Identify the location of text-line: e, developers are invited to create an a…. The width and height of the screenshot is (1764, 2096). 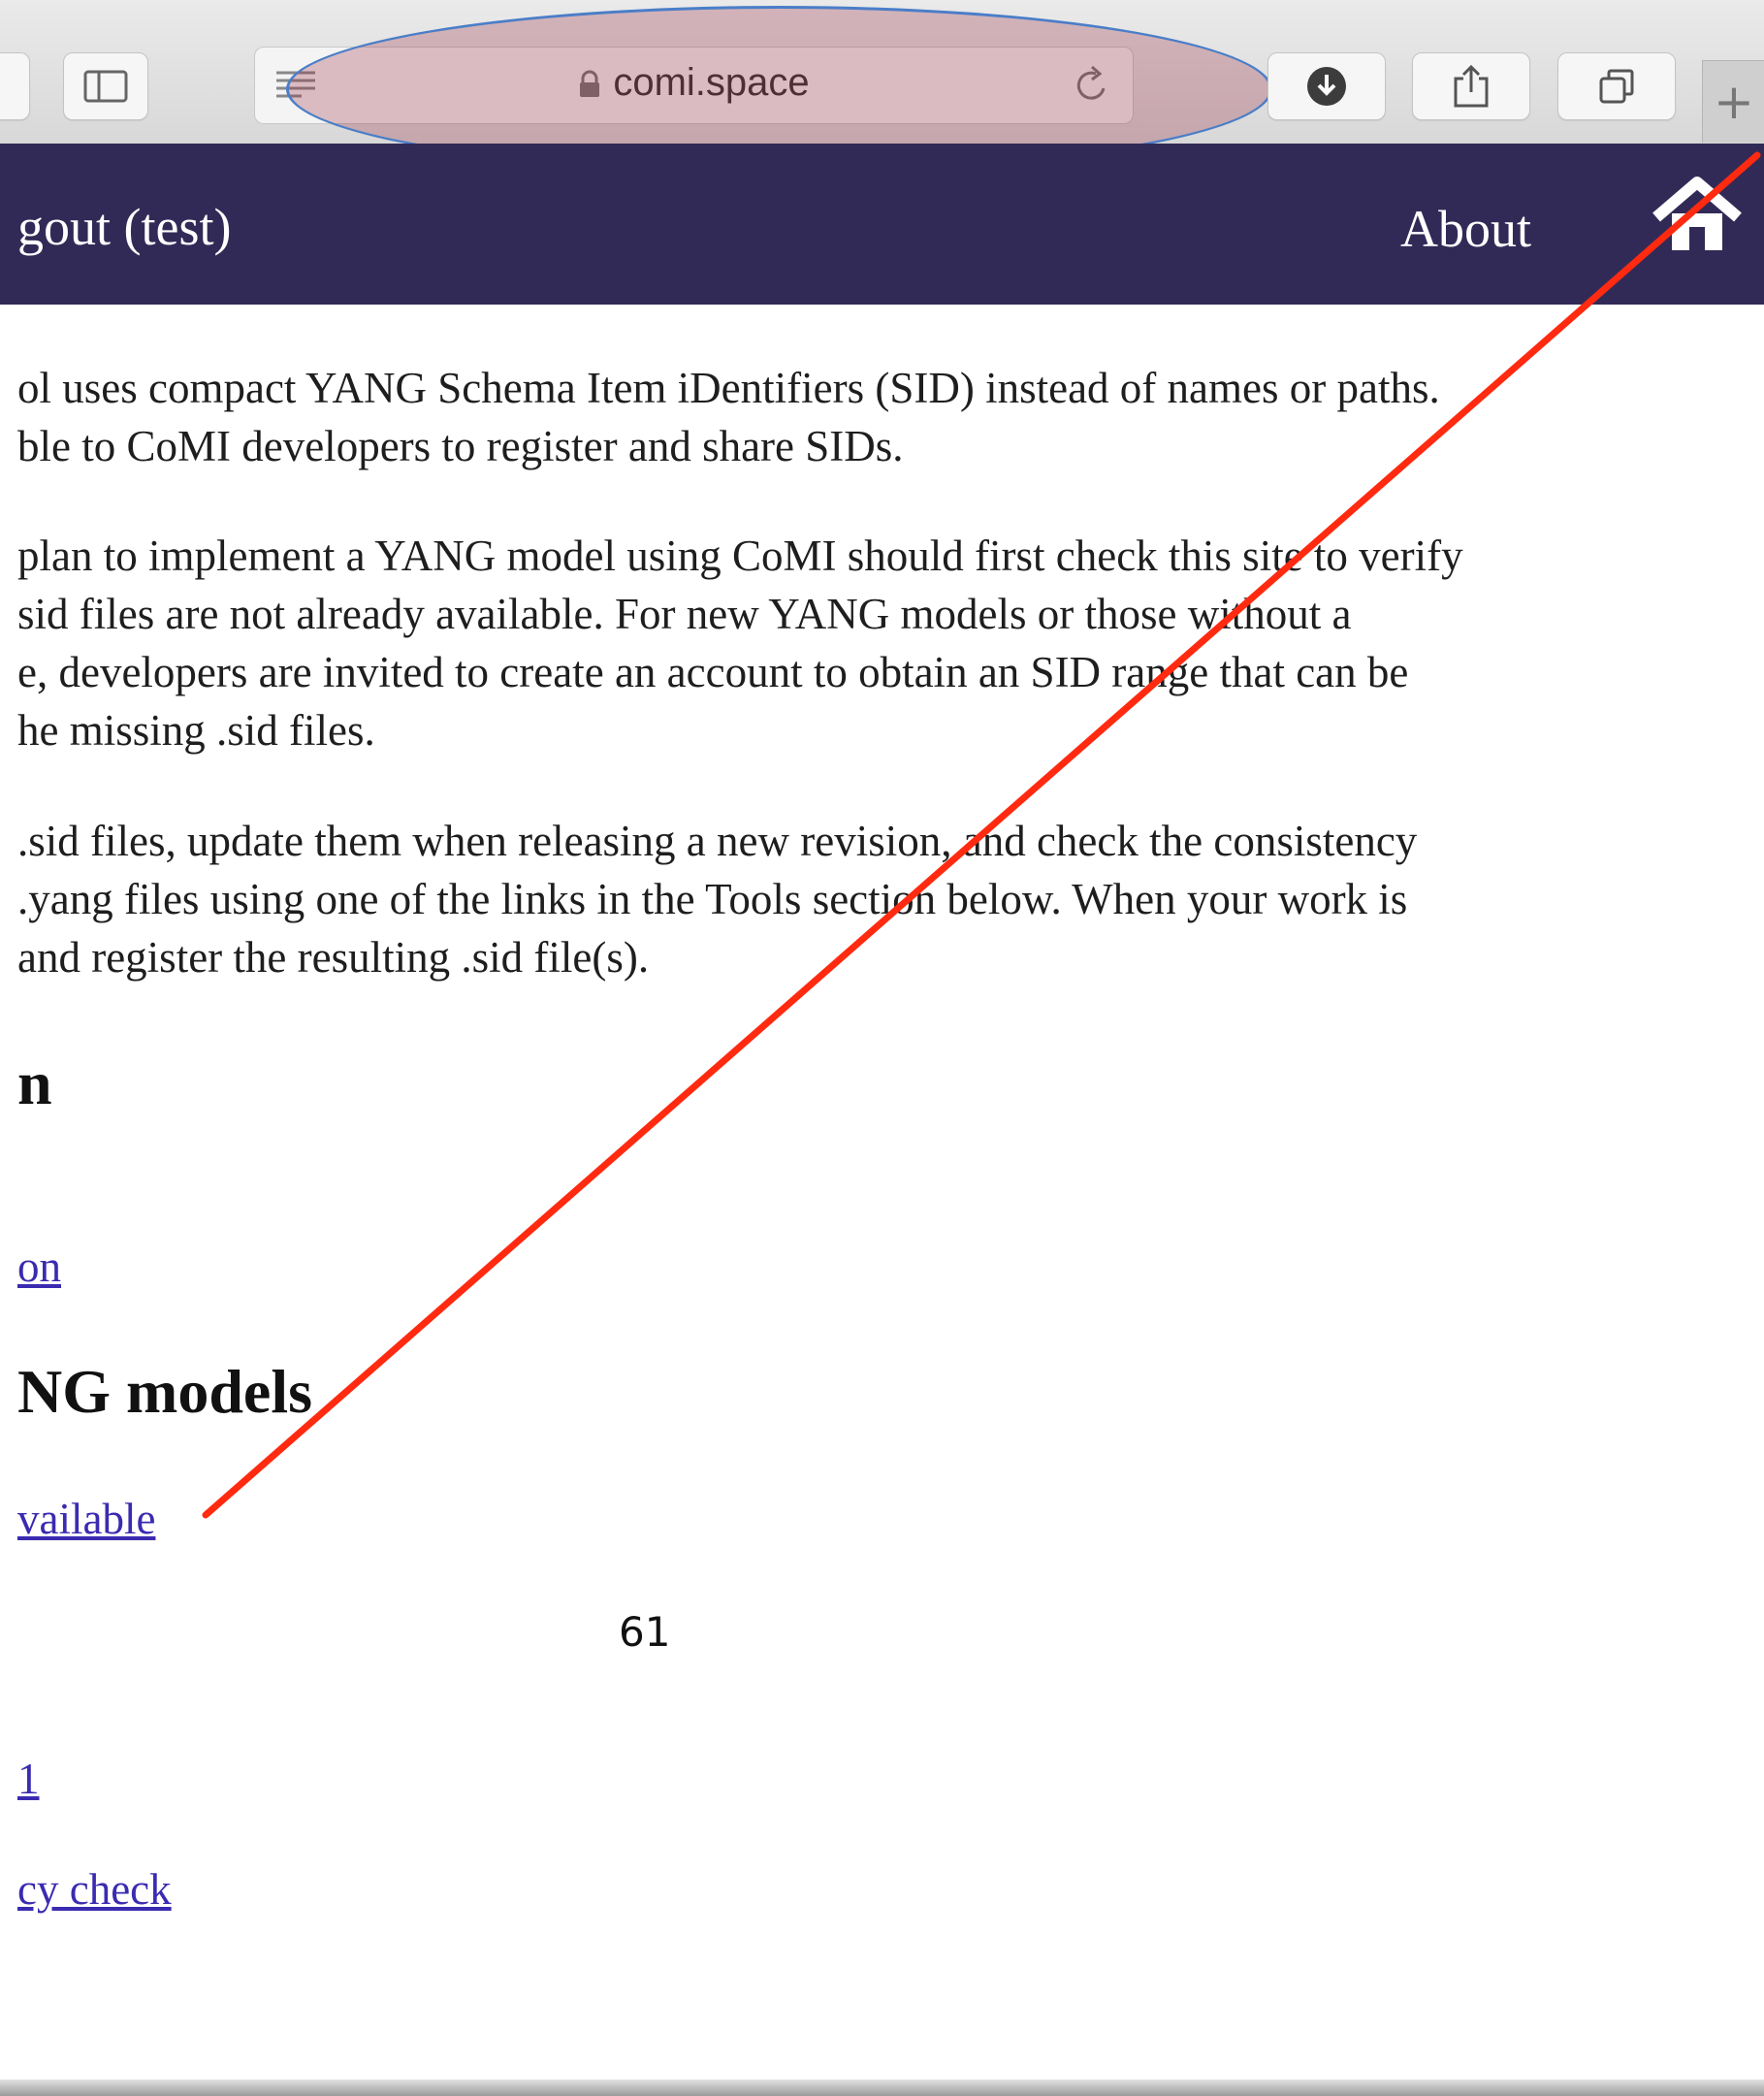
(713, 672).